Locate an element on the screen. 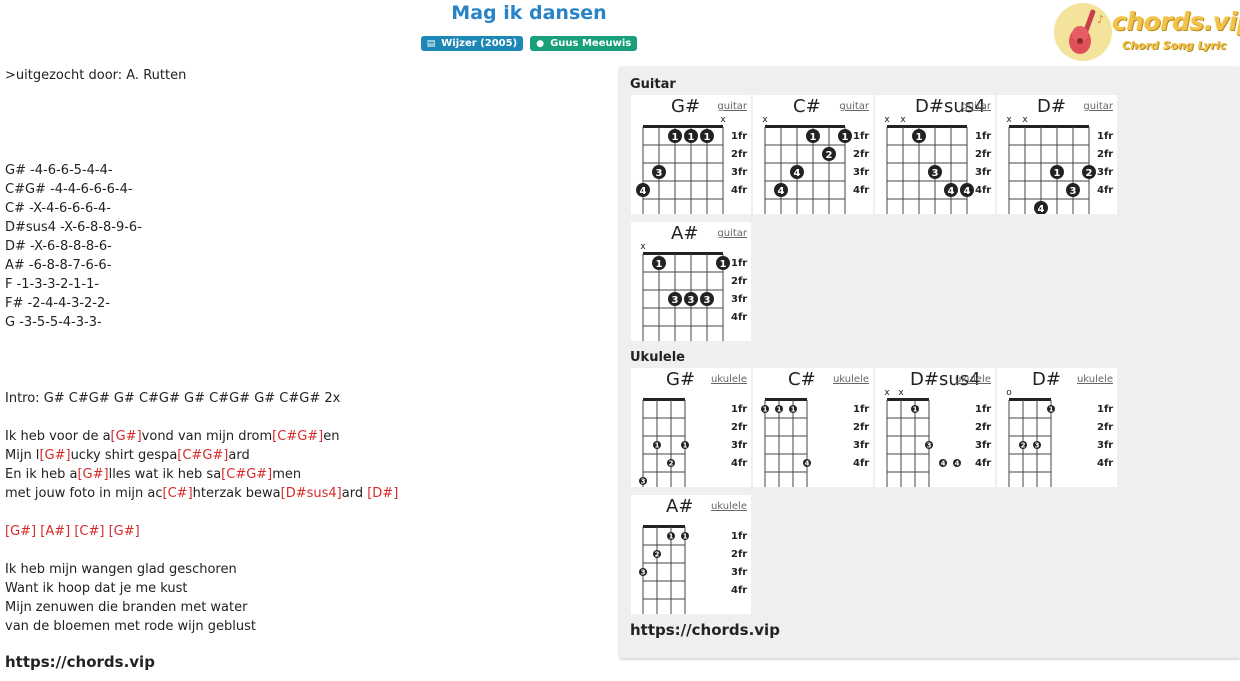  lyric-text: C# -X-4-6-6-6-4- is located at coordinates (58, 208).